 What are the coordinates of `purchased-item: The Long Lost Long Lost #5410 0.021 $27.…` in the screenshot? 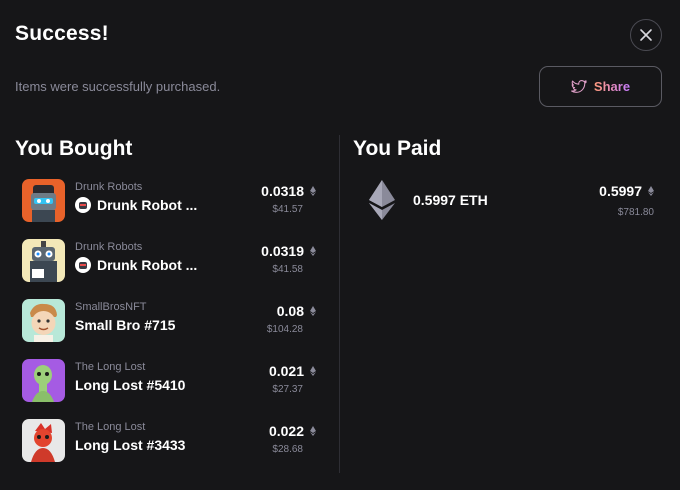 It's located at (171, 381).